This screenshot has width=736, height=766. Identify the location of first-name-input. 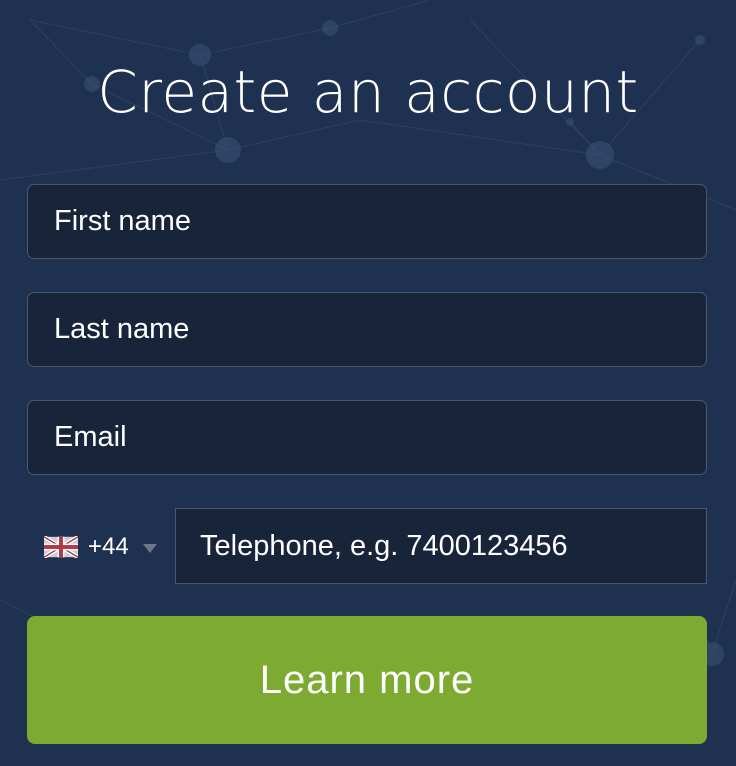
(380, 221).